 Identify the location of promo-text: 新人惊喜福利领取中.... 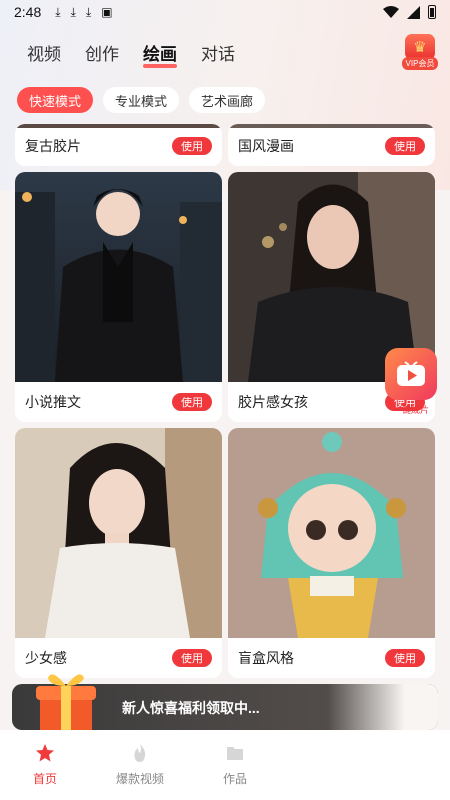
(191, 708).